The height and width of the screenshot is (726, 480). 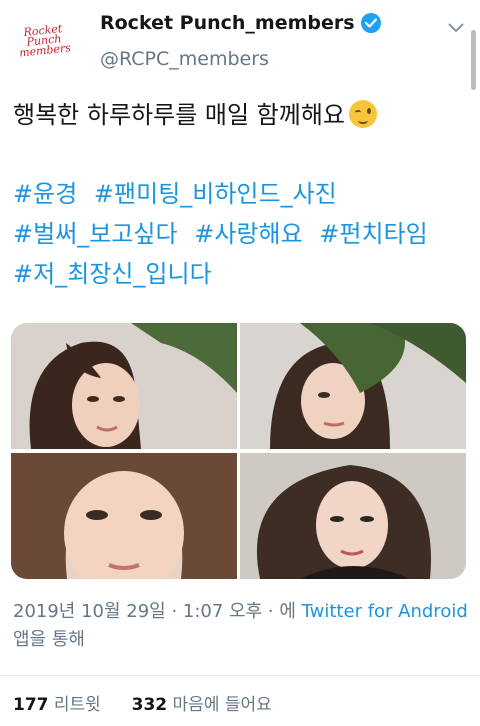 I want to click on source-suffix: 앱을 통해, so click(x=49, y=639).